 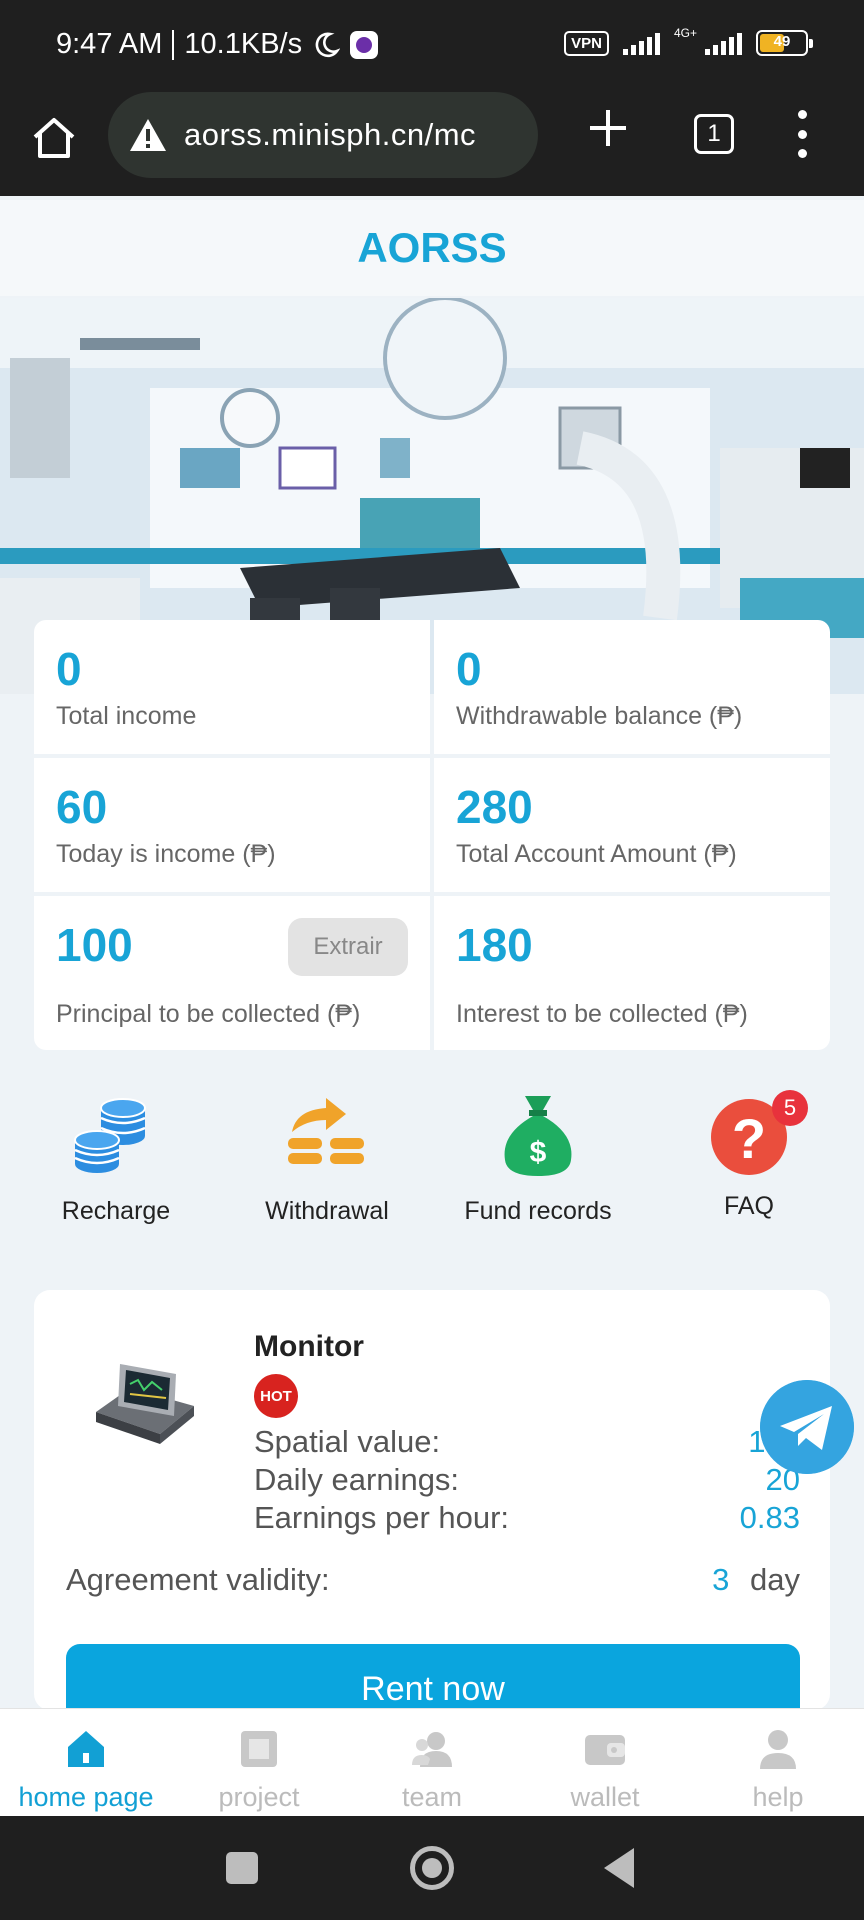 What do you see at coordinates (494, 945) in the screenshot?
I see `stat-value: 180` at bounding box center [494, 945].